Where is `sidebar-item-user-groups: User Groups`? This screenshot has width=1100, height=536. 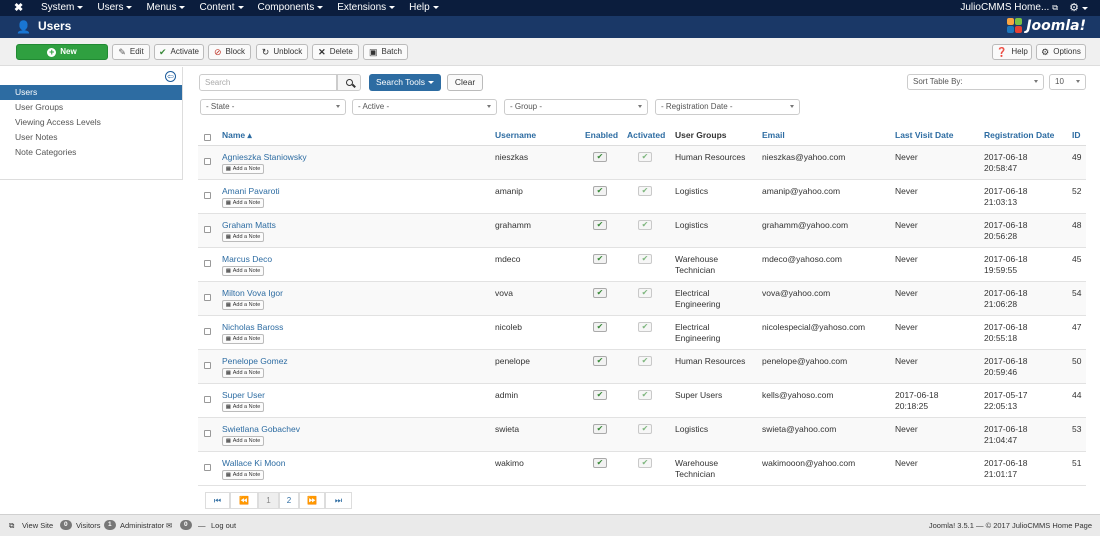 sidebar-item-user-groups: User Groups is located at coordinates (91, 107).